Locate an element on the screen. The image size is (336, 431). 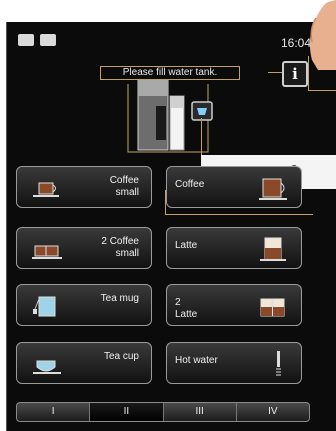
tab-iii: III is located at coordinates (200, 412).